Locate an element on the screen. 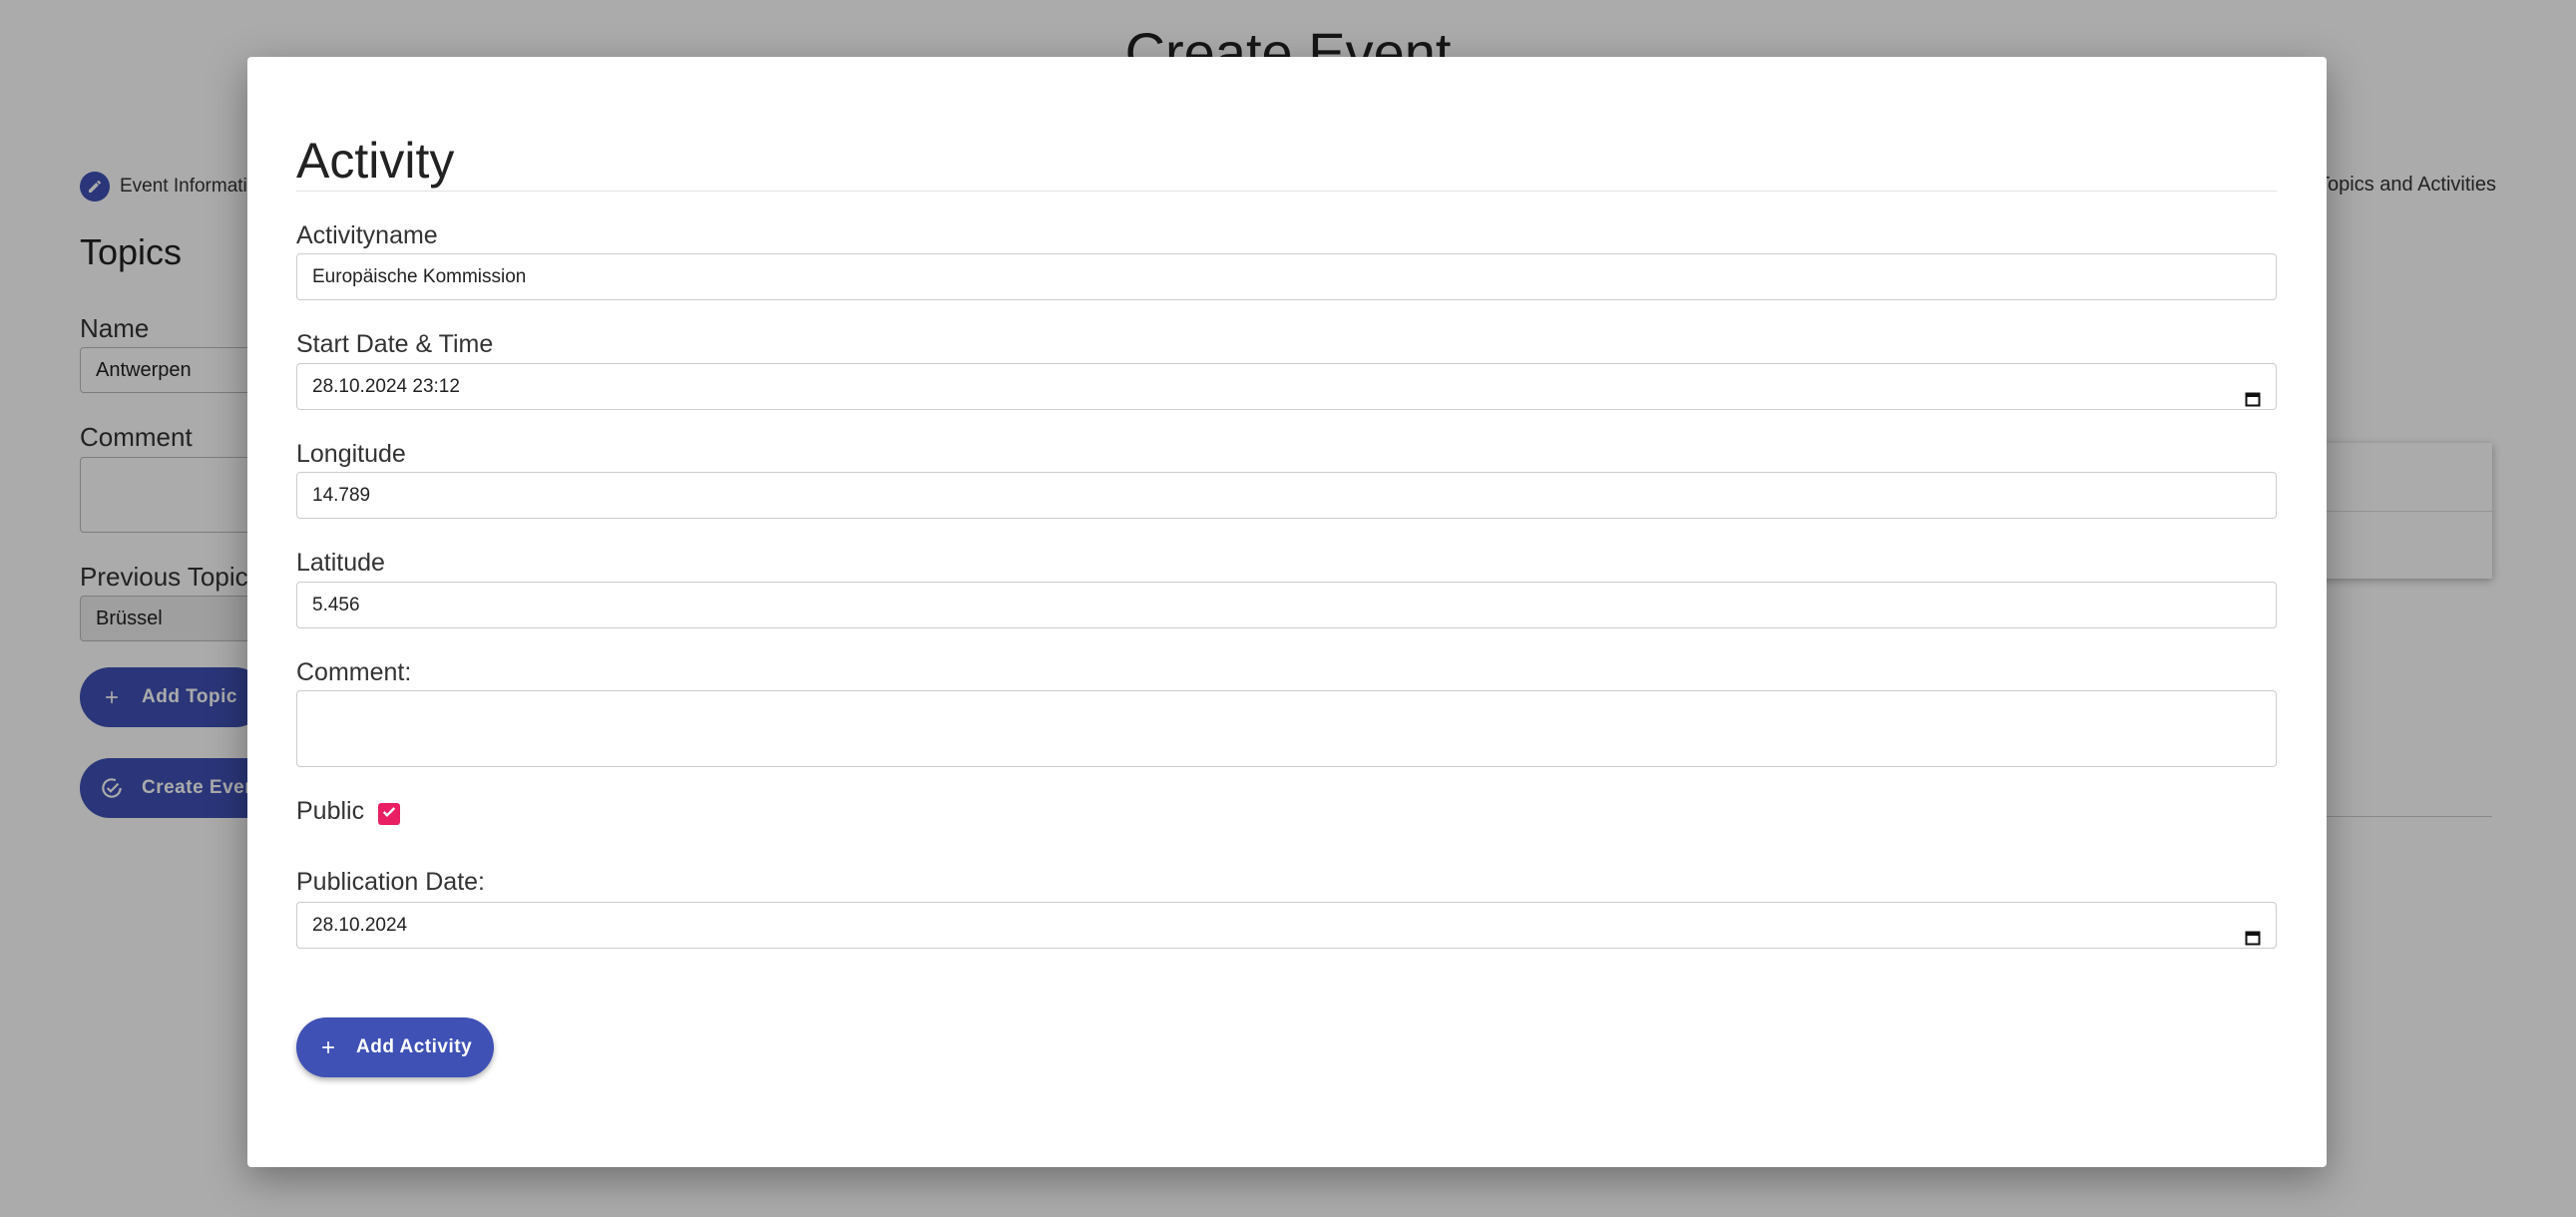 The height and width of the screenshot is (1217, 2576). dialog-title: Activity is located at coordinates (375, 161).